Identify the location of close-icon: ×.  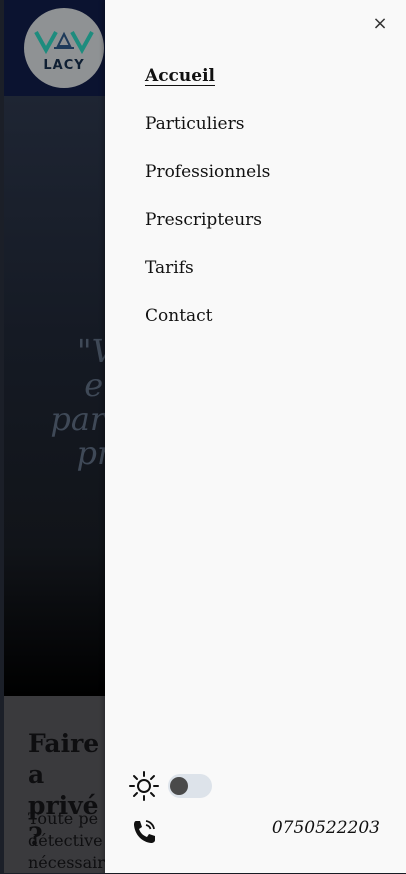
(380, 24).